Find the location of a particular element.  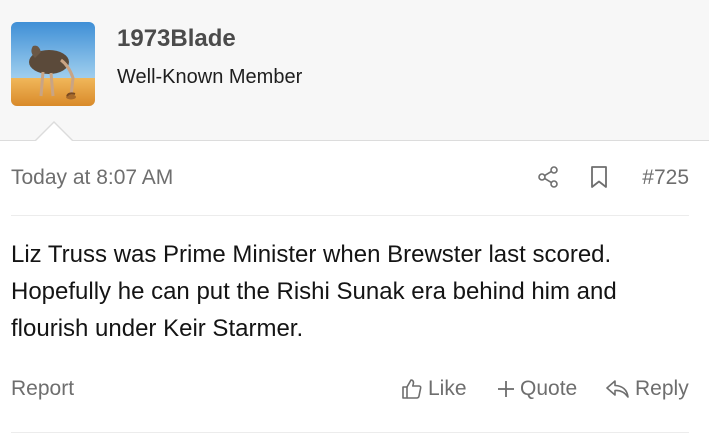

thumbs-up-icon is located at coordinates (412, 389).